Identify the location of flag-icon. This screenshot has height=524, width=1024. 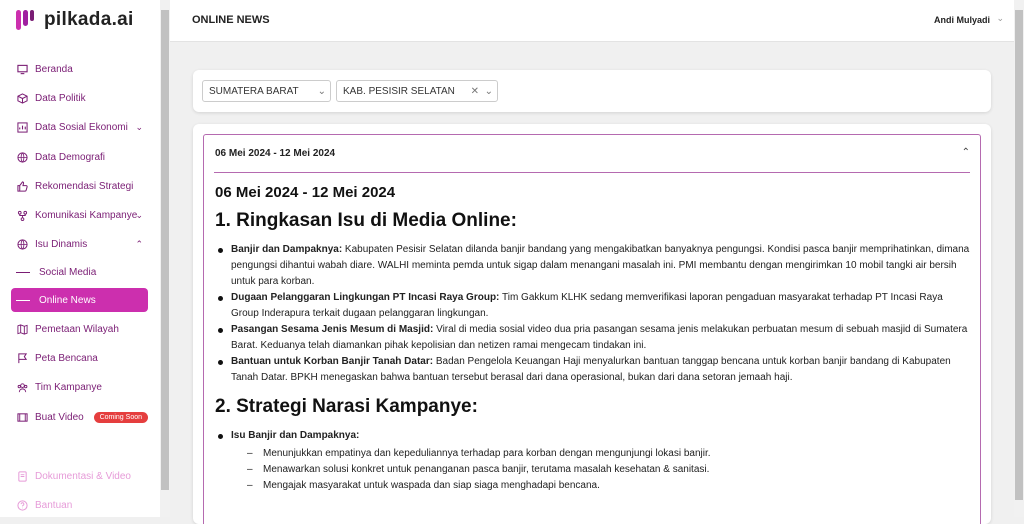
(22, 358).